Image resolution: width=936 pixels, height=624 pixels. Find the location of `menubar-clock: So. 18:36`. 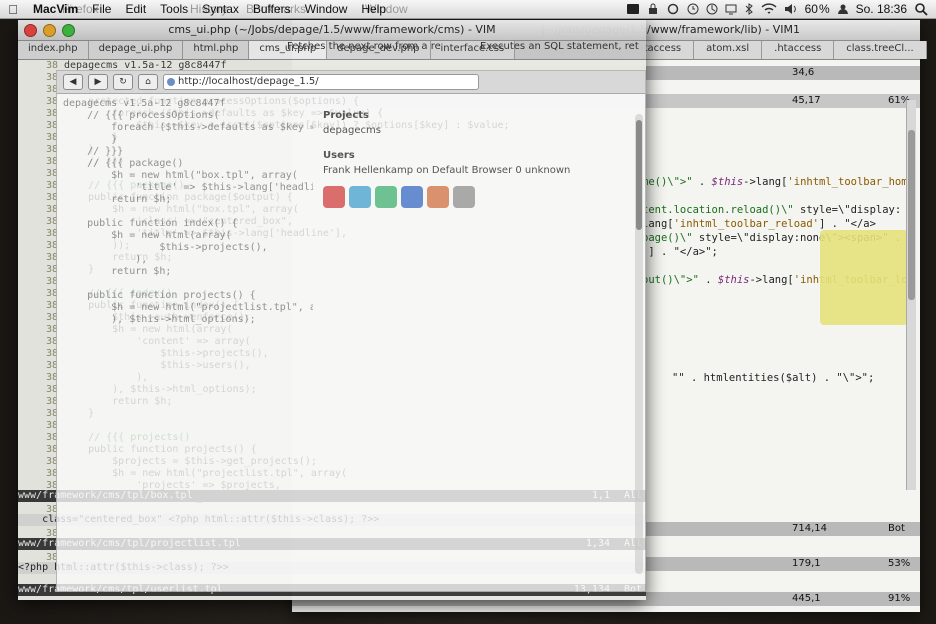

menubar-clock: So. 18:36 is located at coordinates (881, 9).